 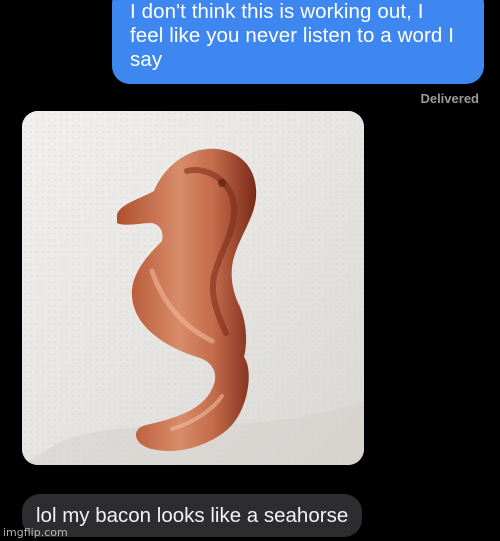 I want to click on received-message-bubble: lol my bacon looks like a seahorse, so click(x=192, y=515).